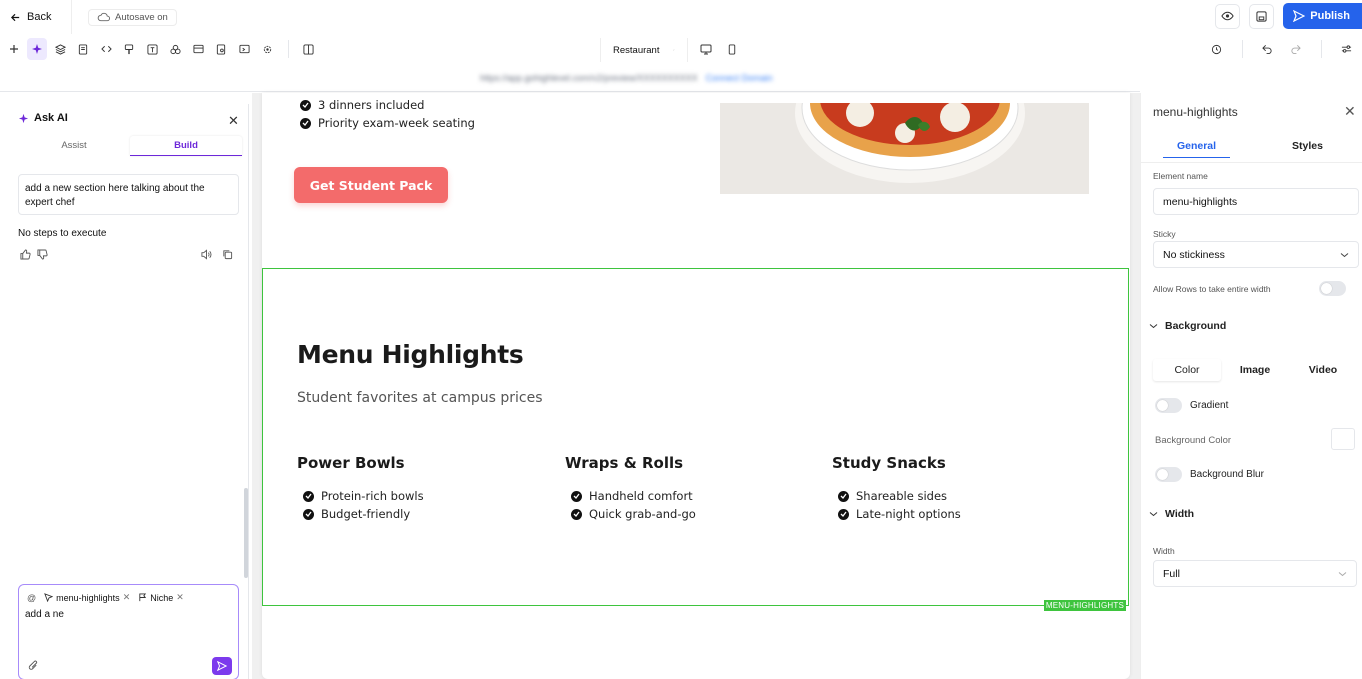 Image resolution: width=1362 pixels, height=679 pixels. What do you see at coordinates (132, 17) in the screenshot?
I see `autosave-badge: Autosave on` at bounding box center [132, 17].